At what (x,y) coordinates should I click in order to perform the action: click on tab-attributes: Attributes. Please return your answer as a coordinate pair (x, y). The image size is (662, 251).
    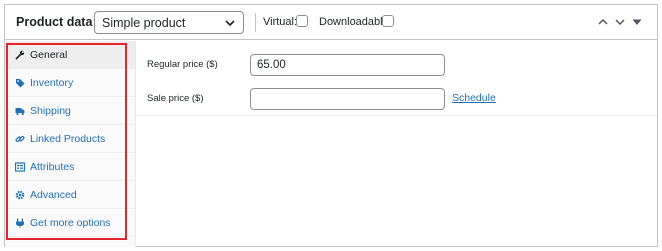
    Looking at the image, I should click on (70, 167).